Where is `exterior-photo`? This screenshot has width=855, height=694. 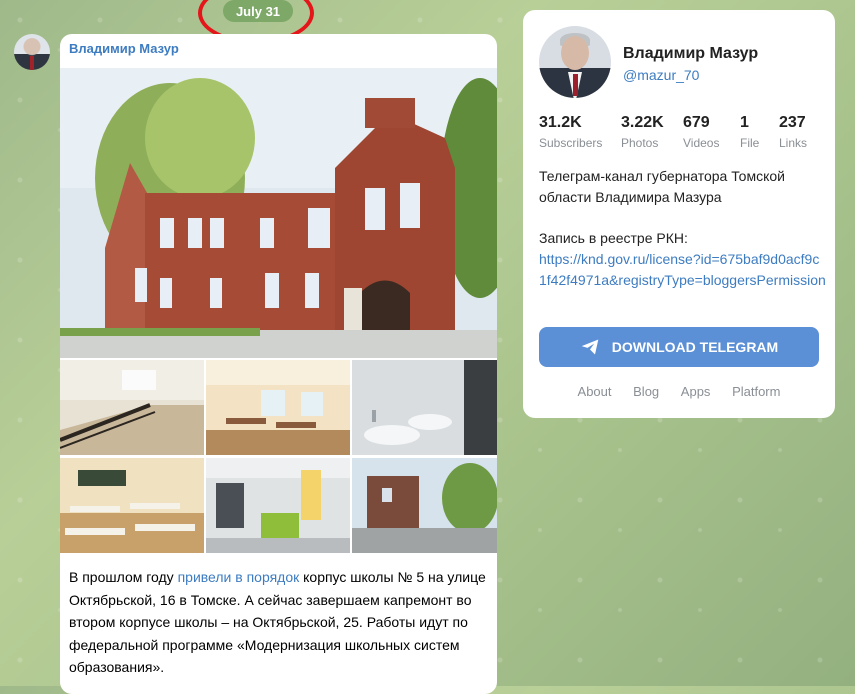 exterior-photo is located at coordinates (424, 505).